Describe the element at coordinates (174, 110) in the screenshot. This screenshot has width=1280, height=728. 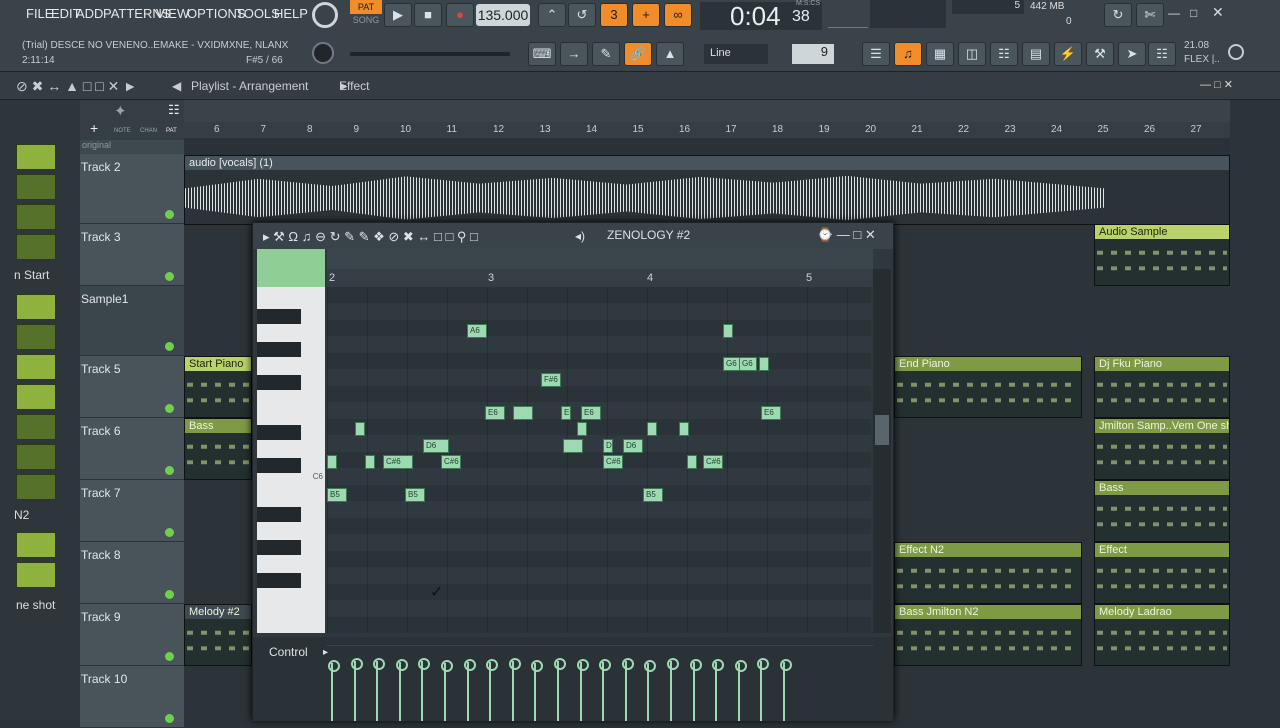
I see `pat-tab-icon: ☷` at that location.